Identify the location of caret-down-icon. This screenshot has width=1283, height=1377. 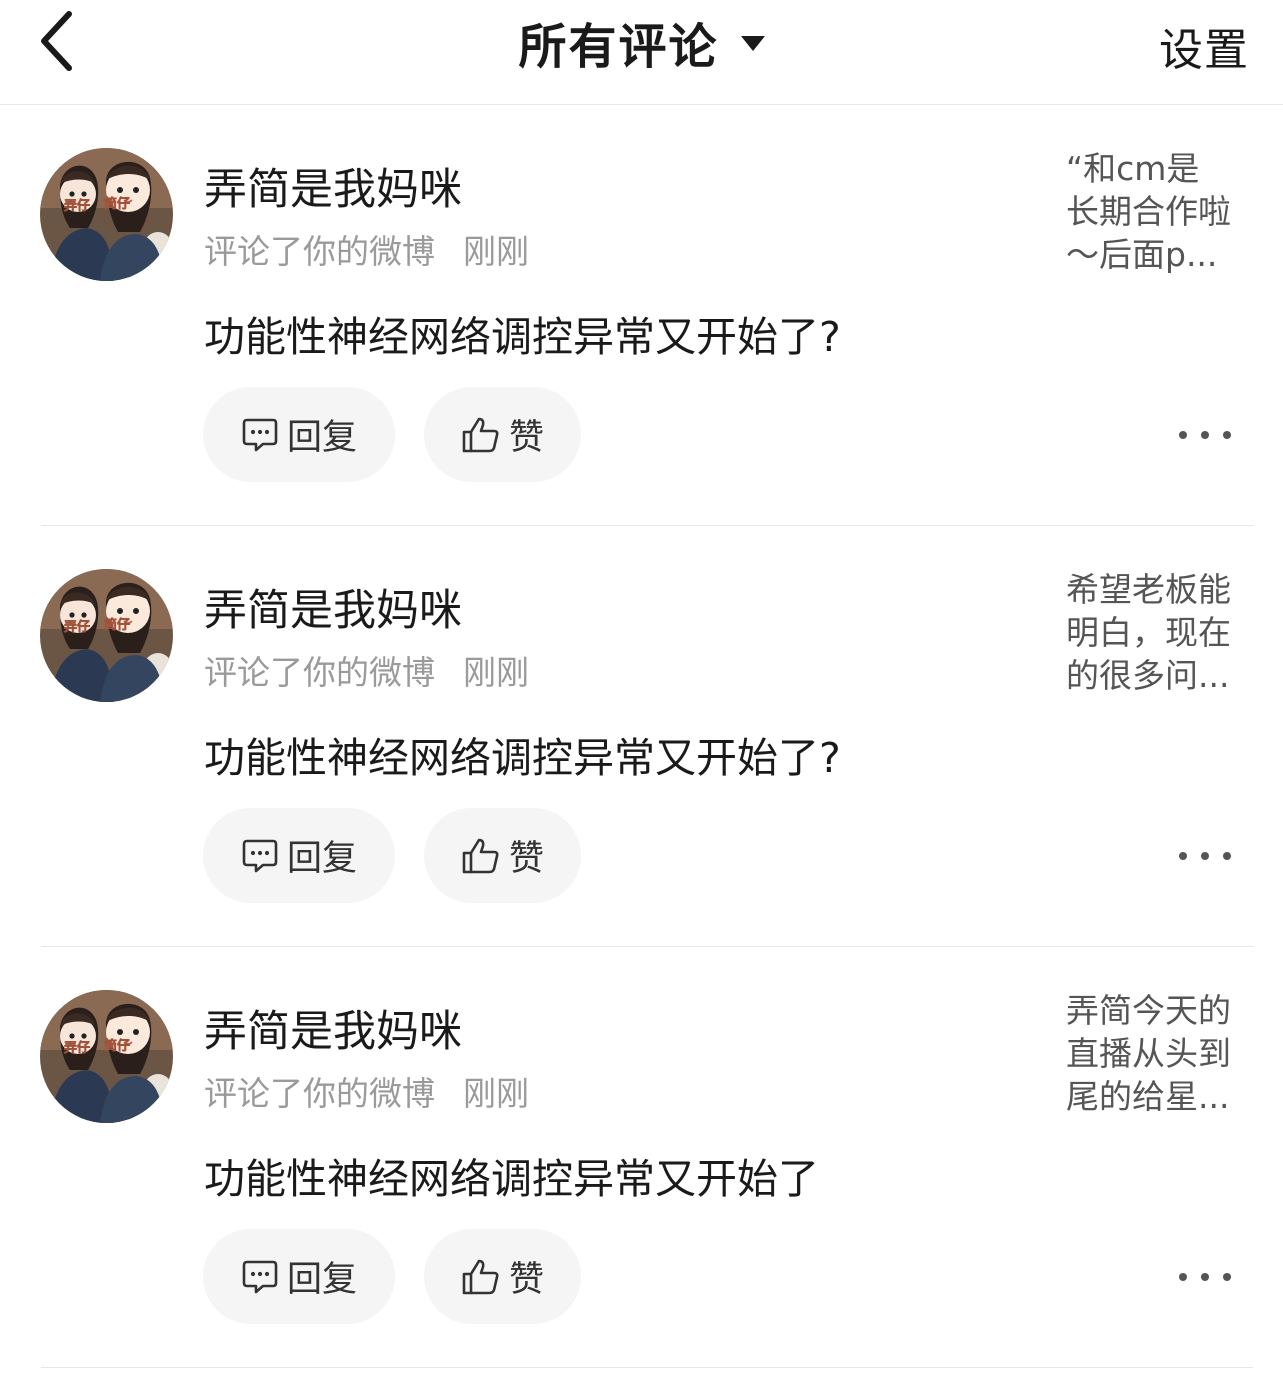
(752, 43).